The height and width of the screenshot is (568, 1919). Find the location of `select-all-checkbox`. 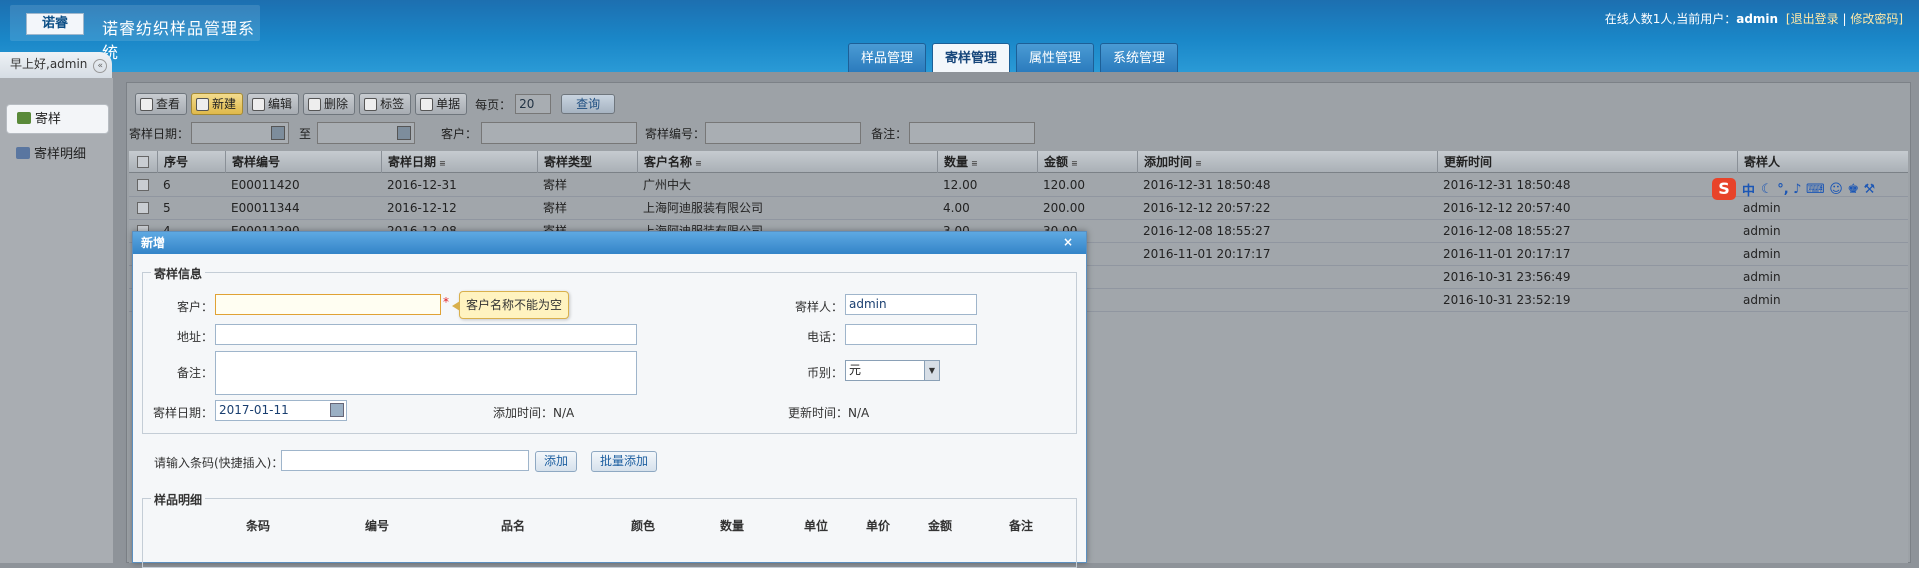

select-all-checkbox is located at coordinates (143, 162).